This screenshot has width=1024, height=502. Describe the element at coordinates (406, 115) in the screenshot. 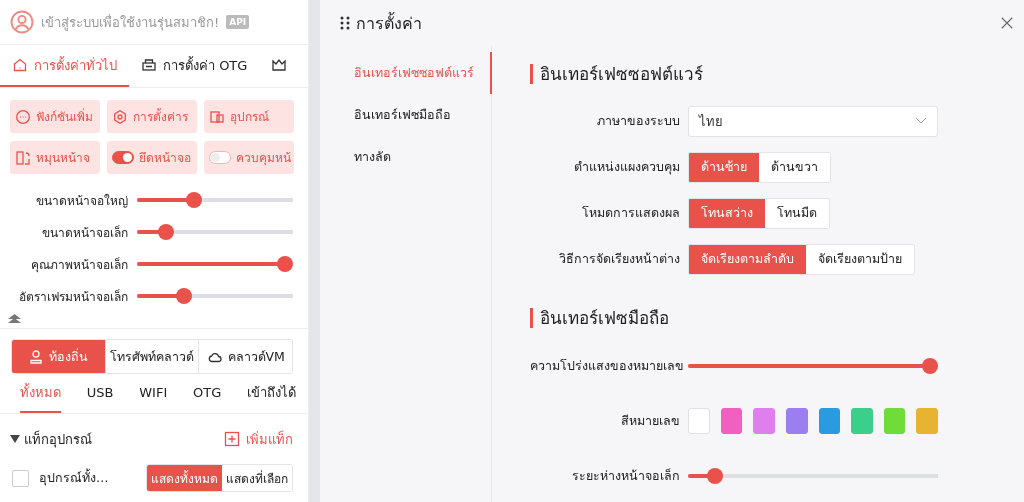

I see `nav-item: อินเทอร์เฟซมือถือ` at that location.